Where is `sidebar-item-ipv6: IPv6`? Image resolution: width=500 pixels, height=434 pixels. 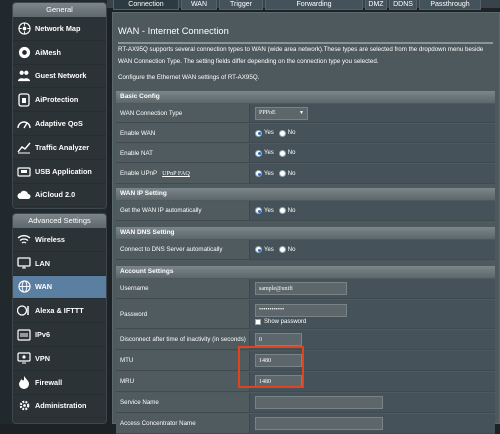 sidebar-item-ipv6: IPv6 is located at coordinates (59, 335).